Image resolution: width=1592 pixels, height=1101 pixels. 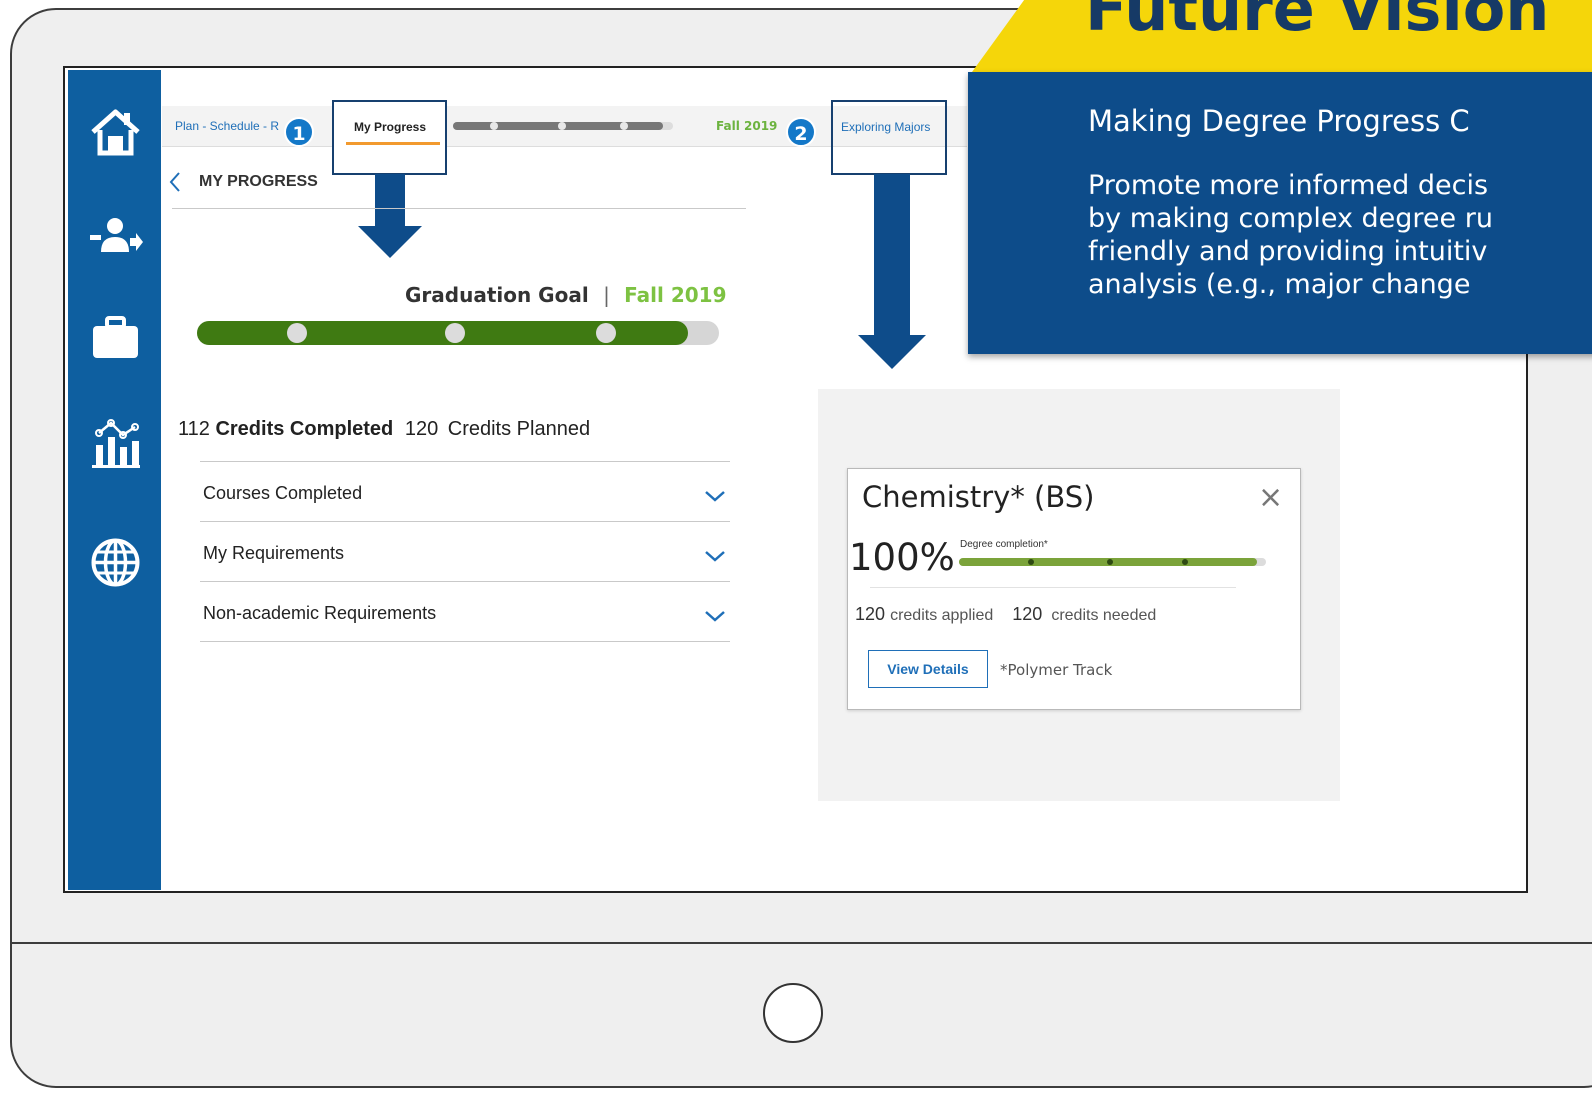 What do you see at coordinates (1288, 251) in the screenshot?
I see `banner-line: friendly and providing intuitiv` at bounding box center [1288, 251].